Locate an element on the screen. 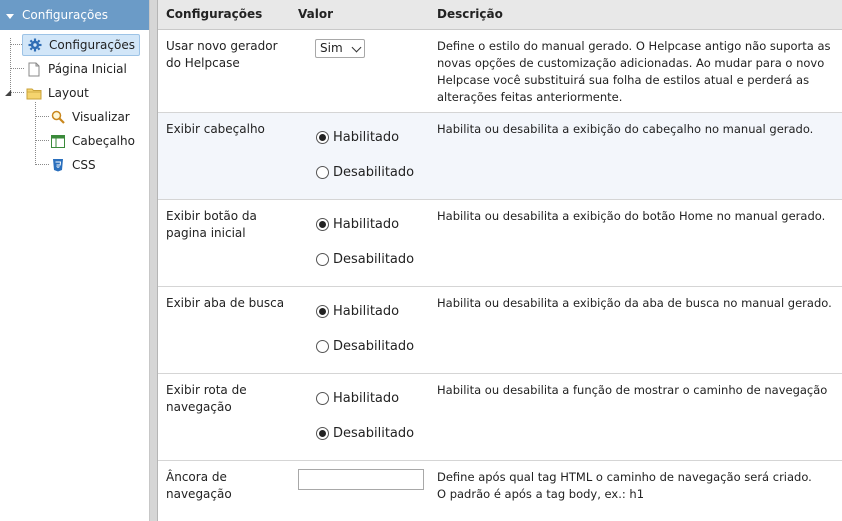  helpcase-select: Sim is located at coordinates (340, 48).